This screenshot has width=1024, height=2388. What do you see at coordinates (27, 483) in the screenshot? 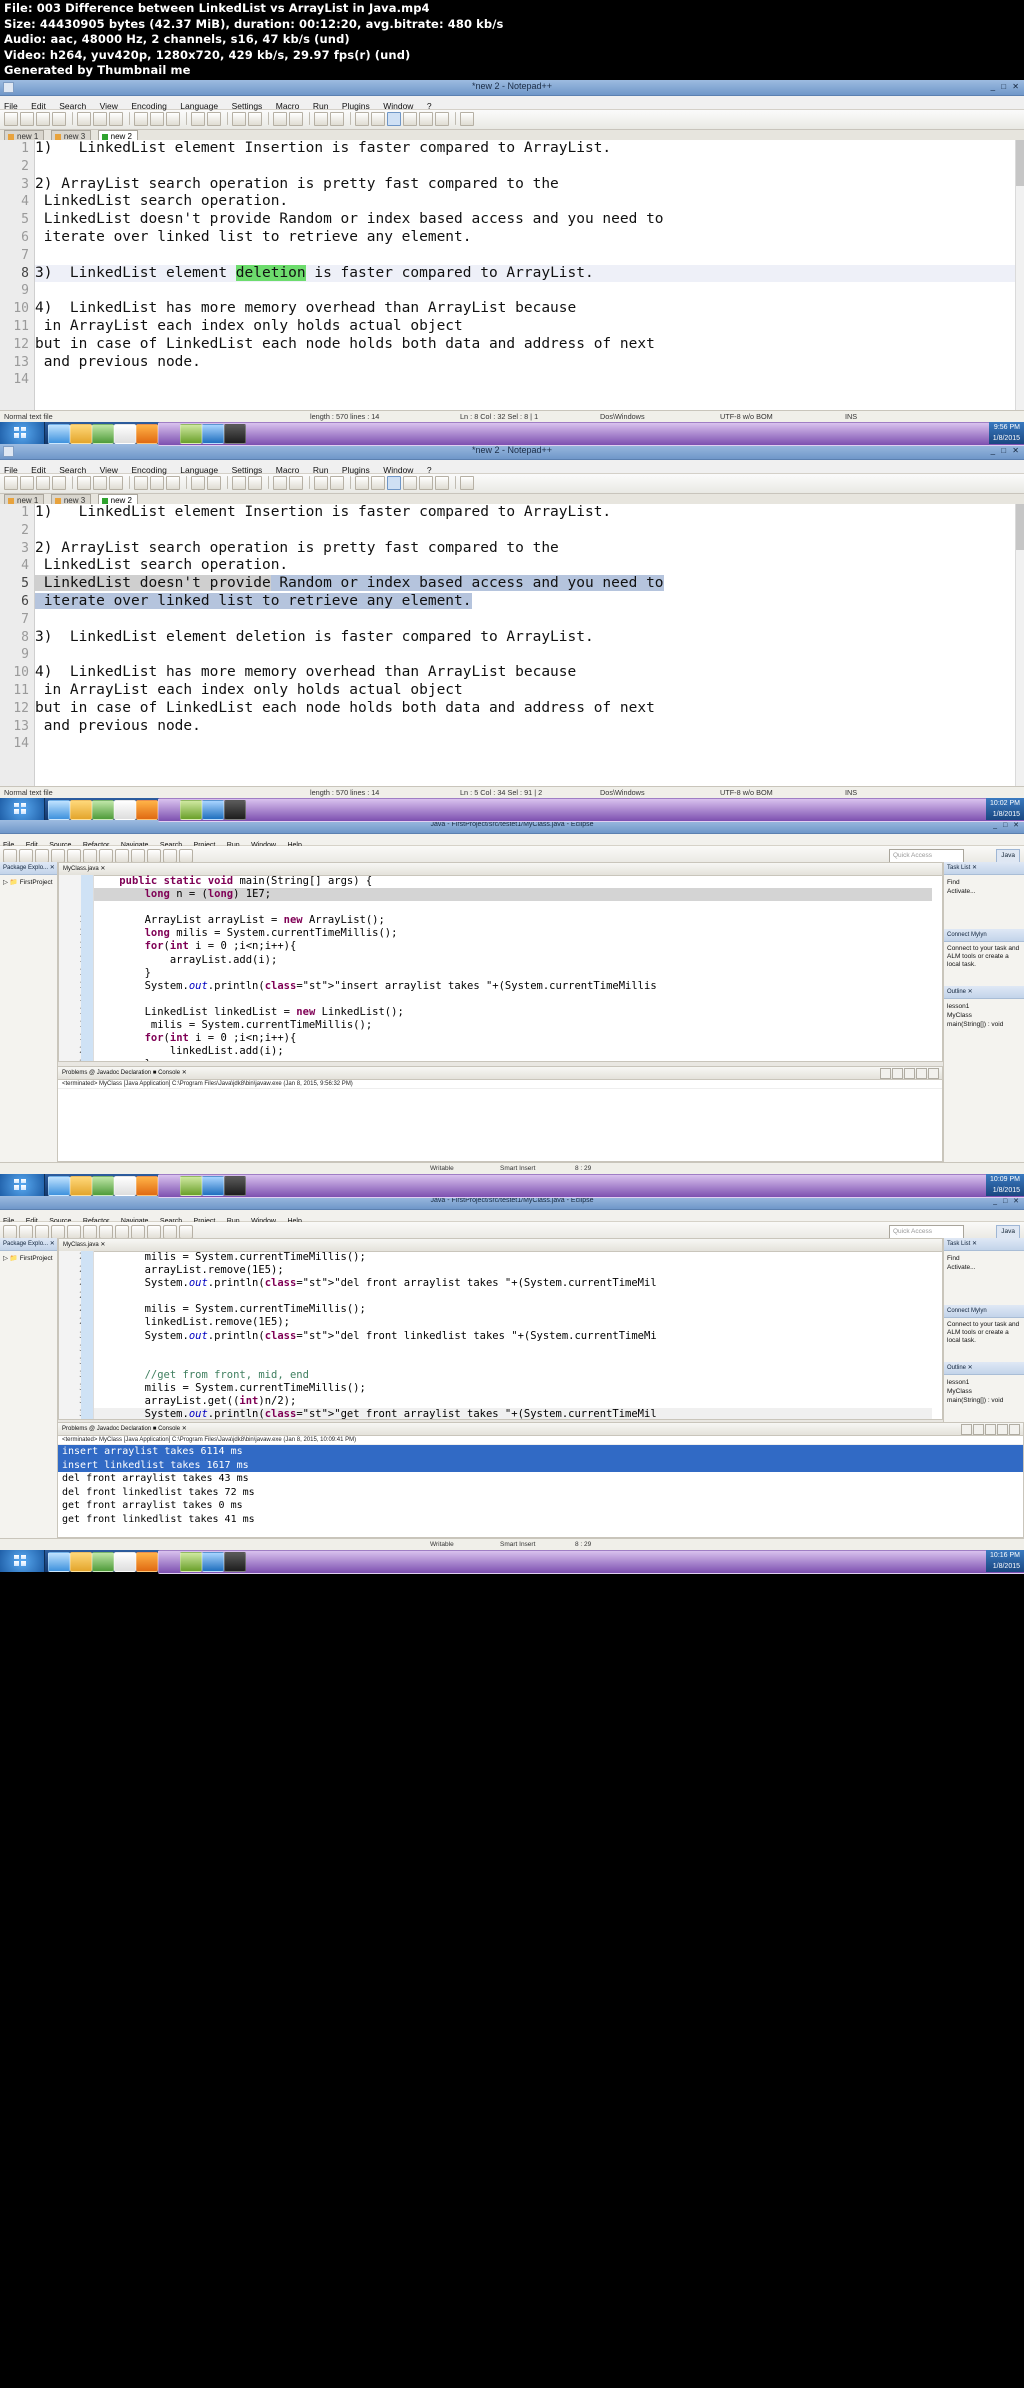
I see `open-file-icon` at bounding box center [27, 483].